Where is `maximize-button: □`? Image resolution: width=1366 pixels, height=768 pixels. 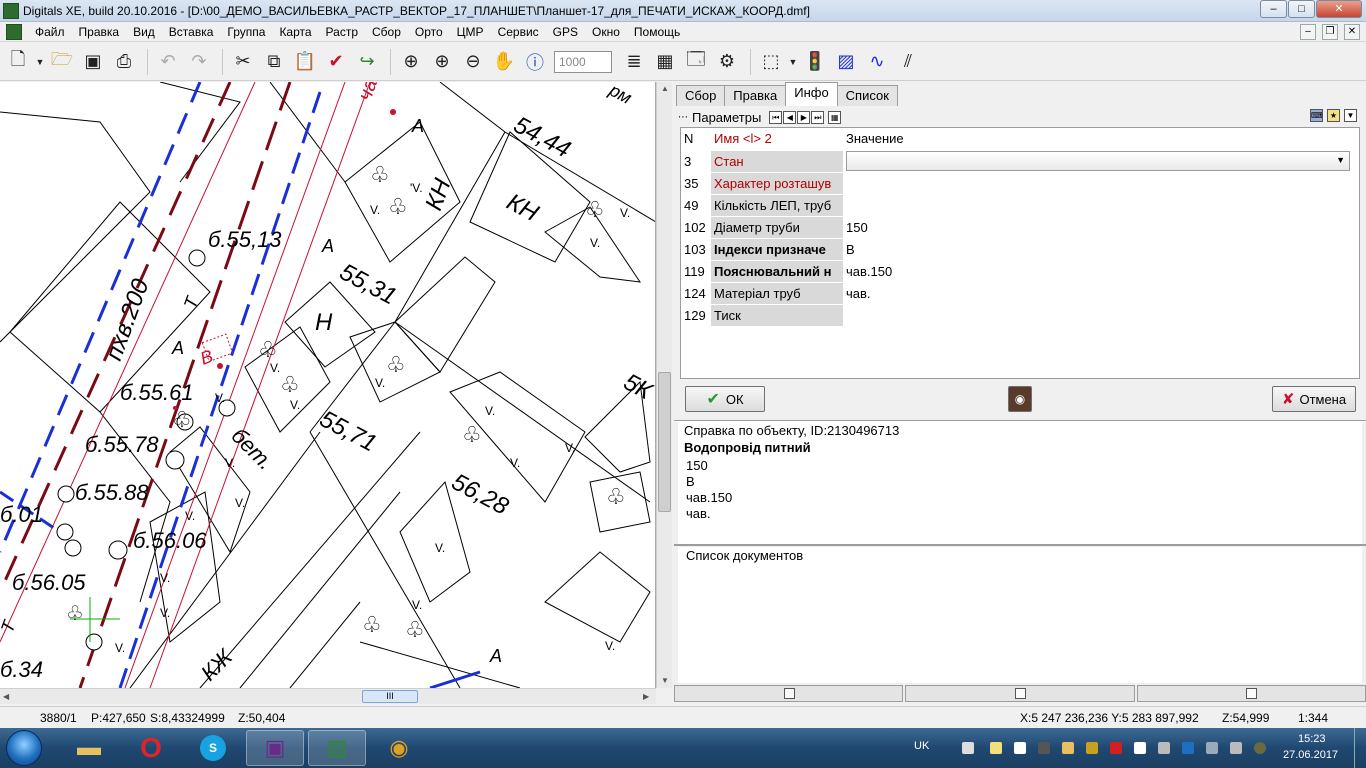 maximize-button: □ is located at coordinates (1301, 9).